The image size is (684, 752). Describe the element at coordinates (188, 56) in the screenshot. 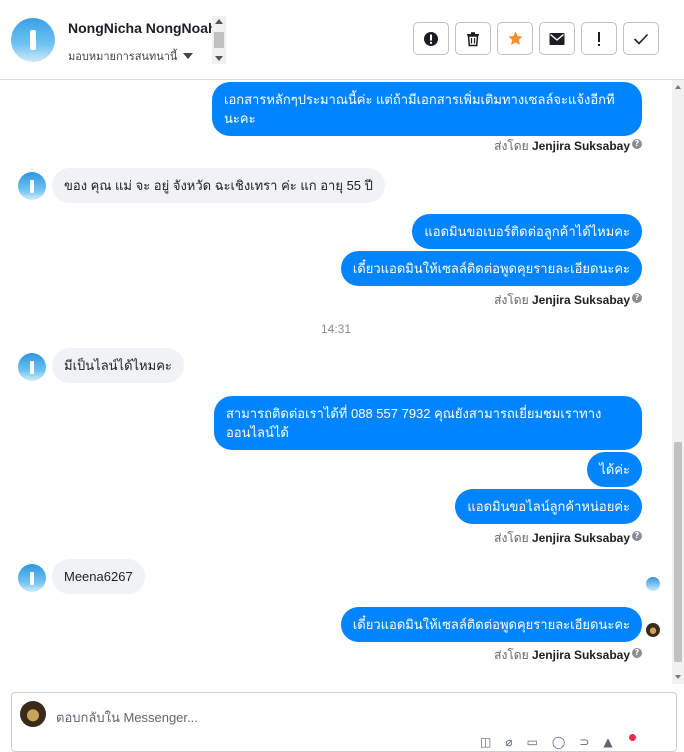

I see `chevron-down-icon` at that location.